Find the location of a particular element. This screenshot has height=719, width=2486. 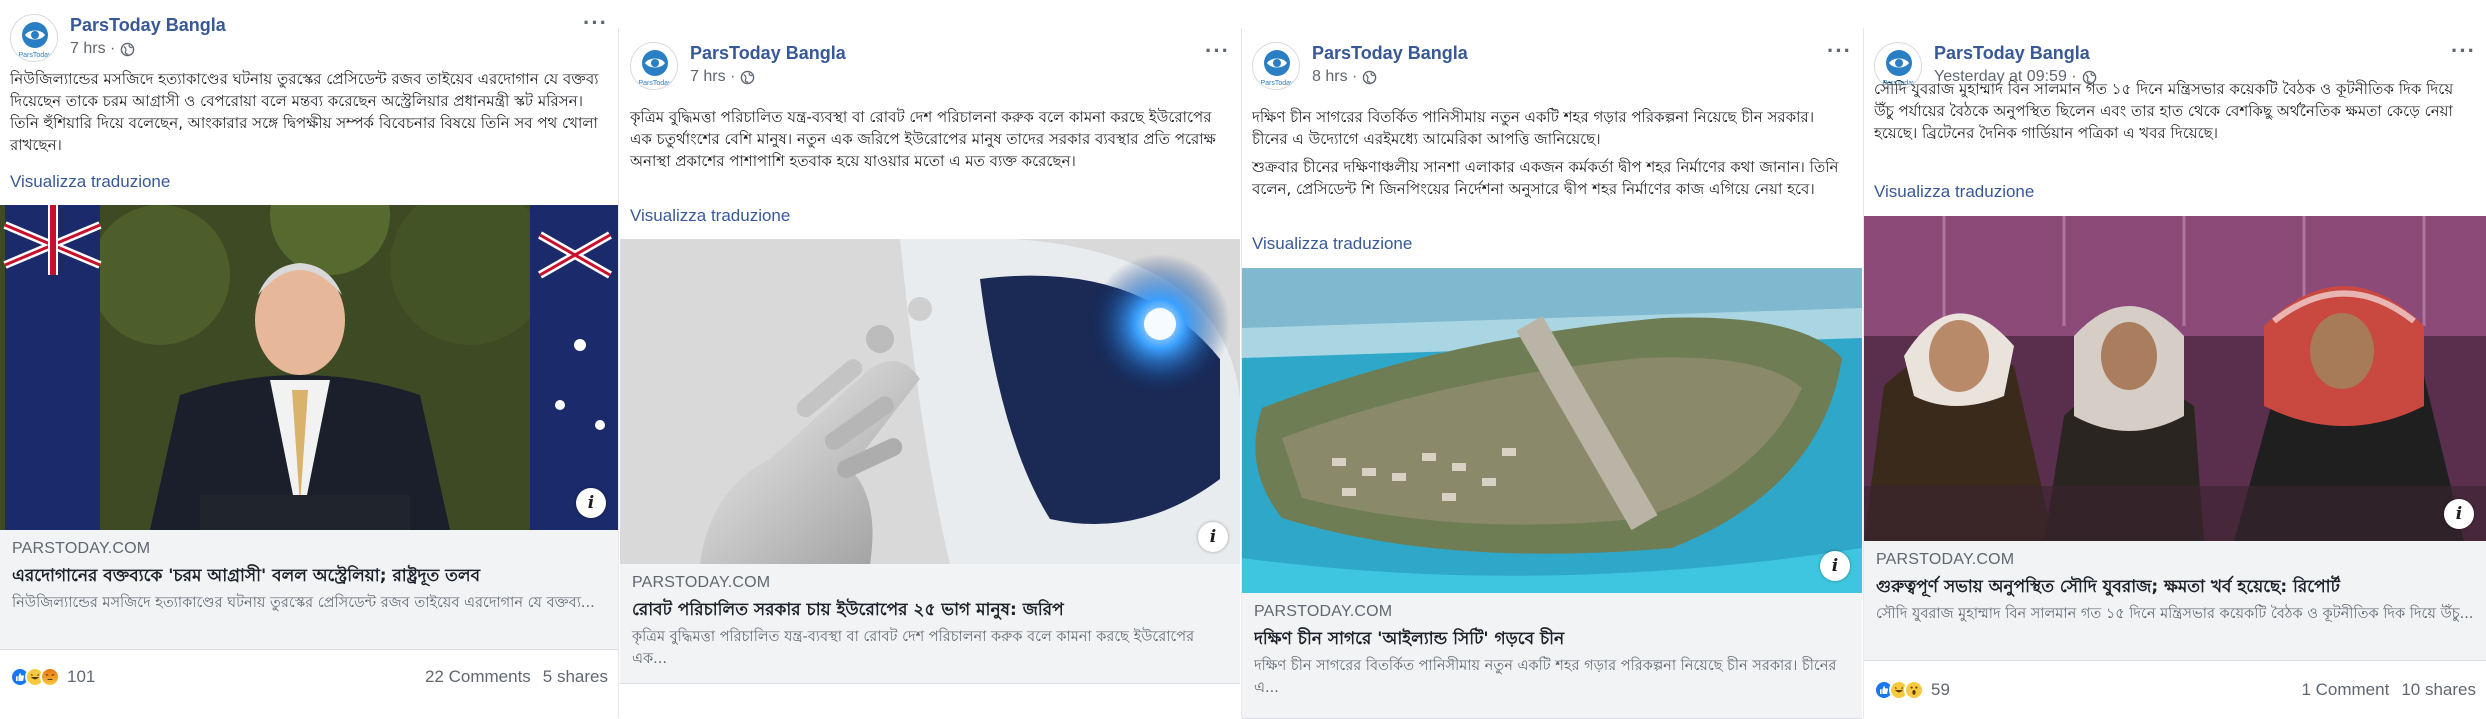

reaction-count: 59 is located at coordinates (1940, 690).